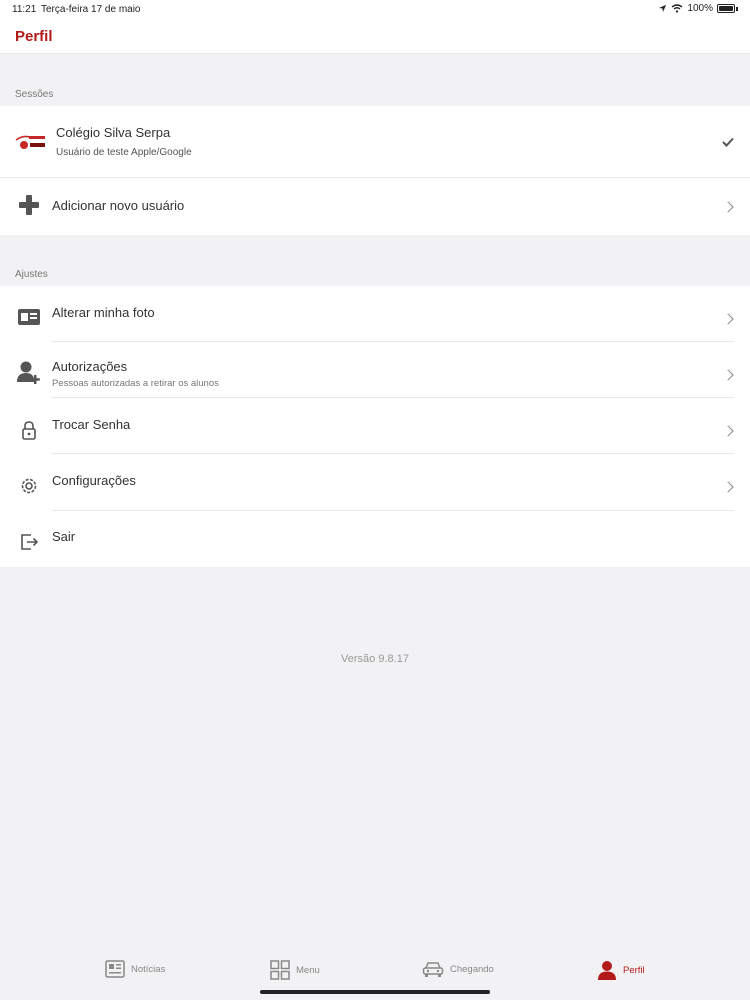  What do you see at coordinates (663, 8) in the screenshot?
I see `location-icon` at bounding box center [663, 8].